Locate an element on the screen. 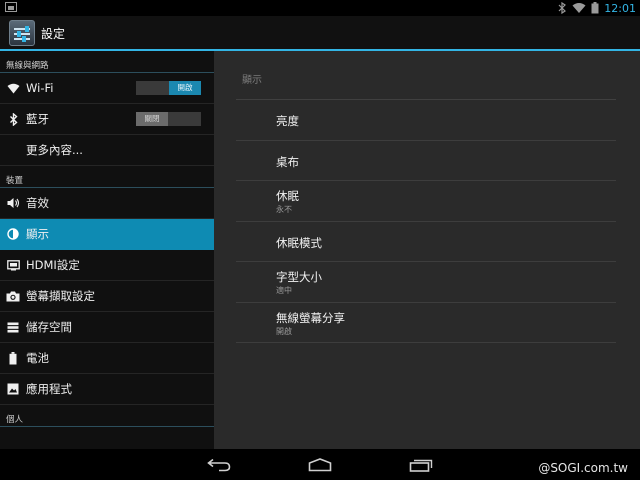 This screenshot has width=640, height=480. apps-icon is located at coordinates (13, 389).